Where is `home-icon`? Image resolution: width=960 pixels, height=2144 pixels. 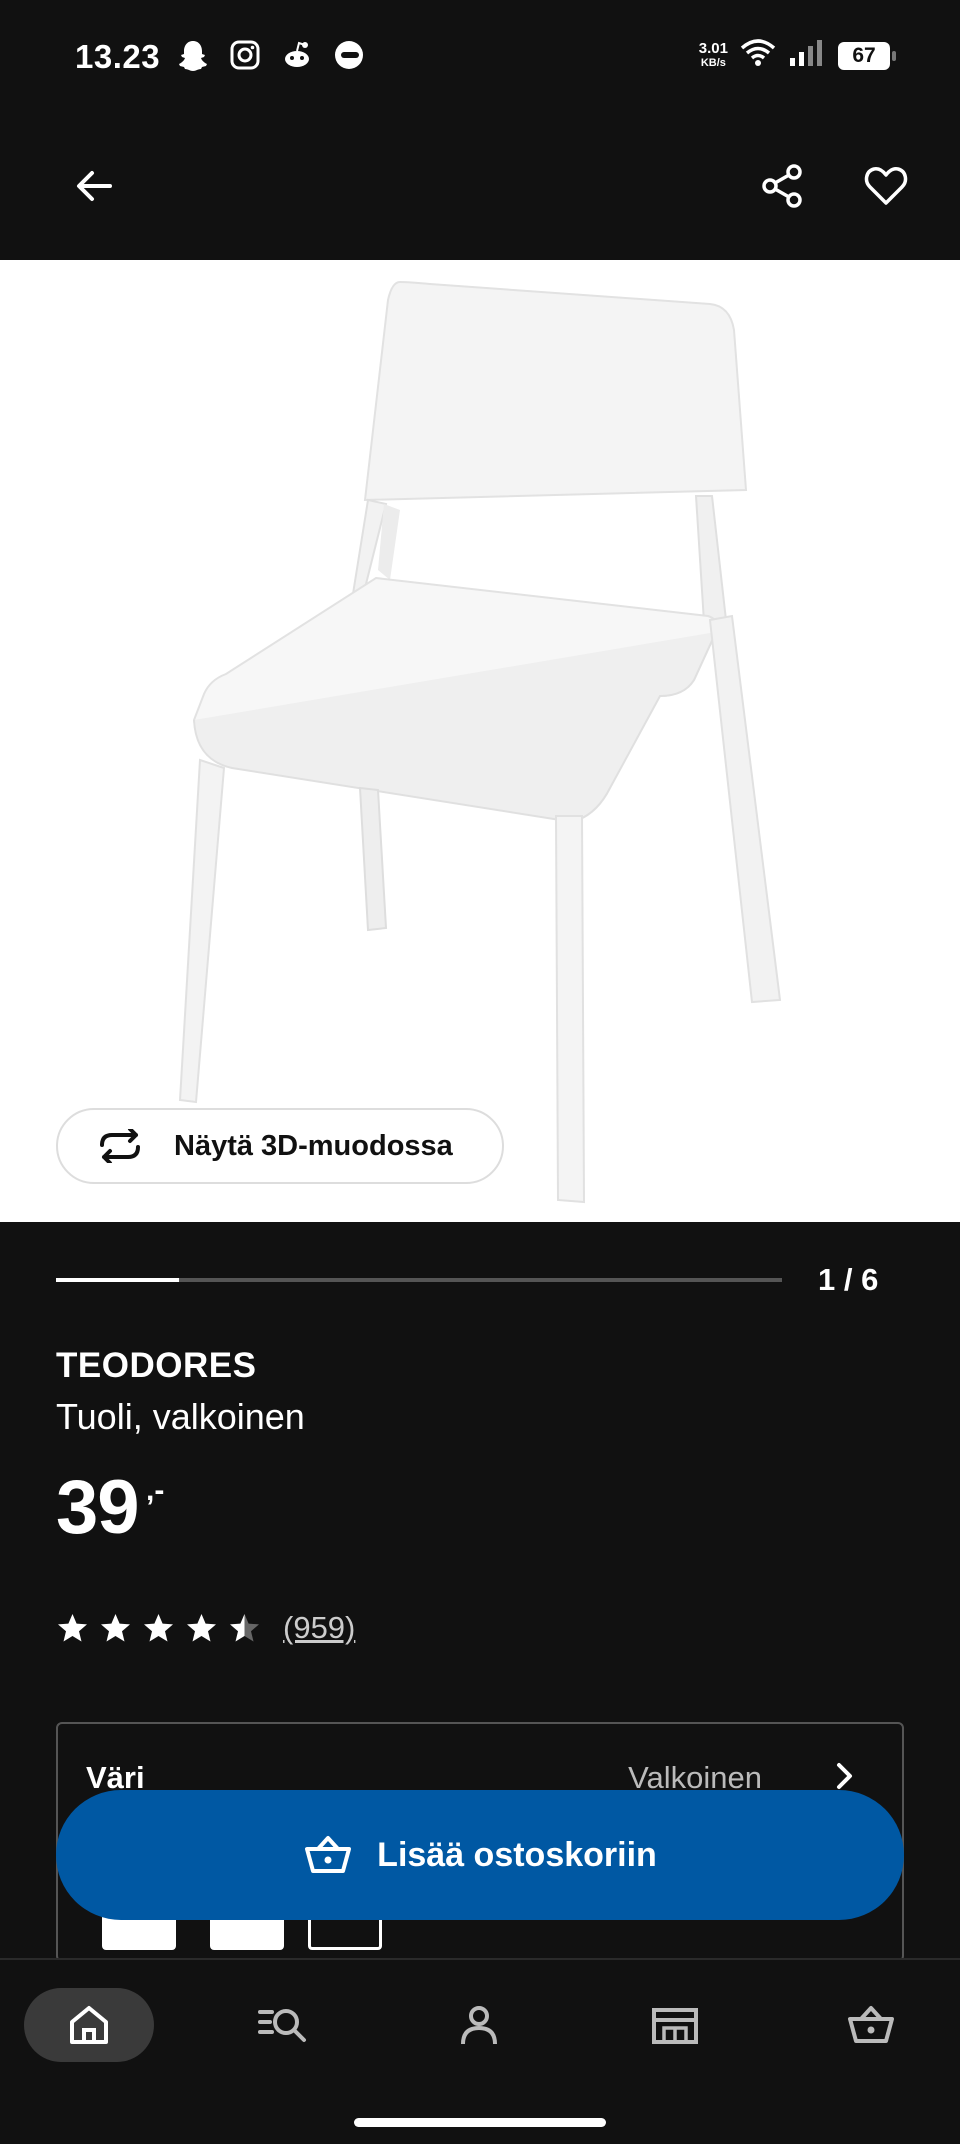 home-icon is located at coordinates (89, 2025).